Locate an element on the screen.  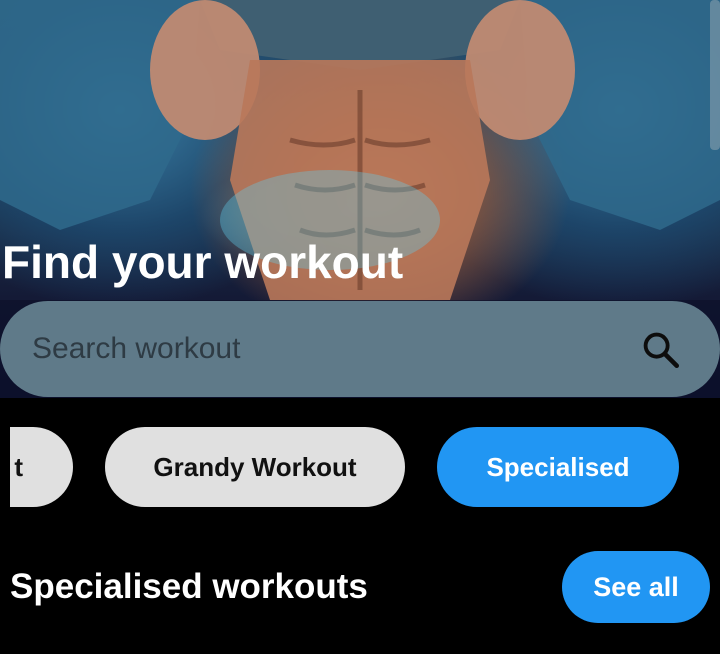
scrollbar-thumb is located at coordinates (715, 75).